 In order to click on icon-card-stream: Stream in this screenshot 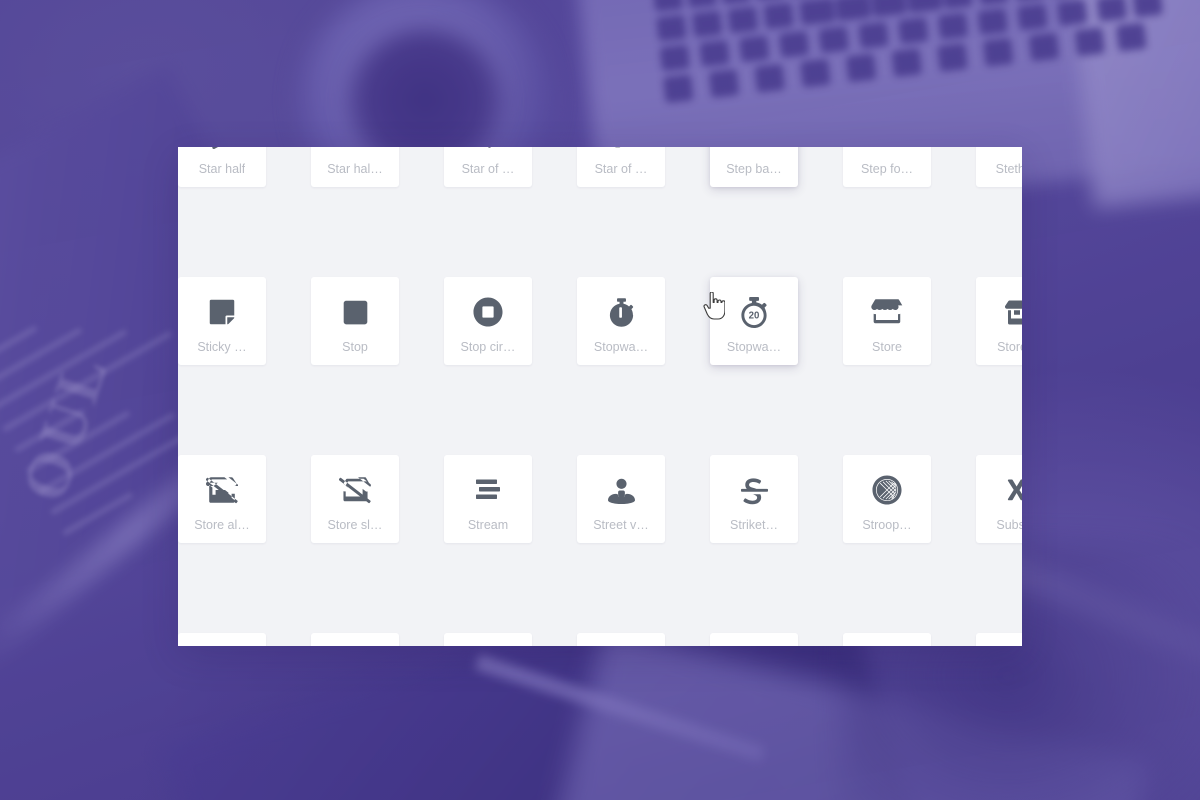, I will do `click(488, 499)`.